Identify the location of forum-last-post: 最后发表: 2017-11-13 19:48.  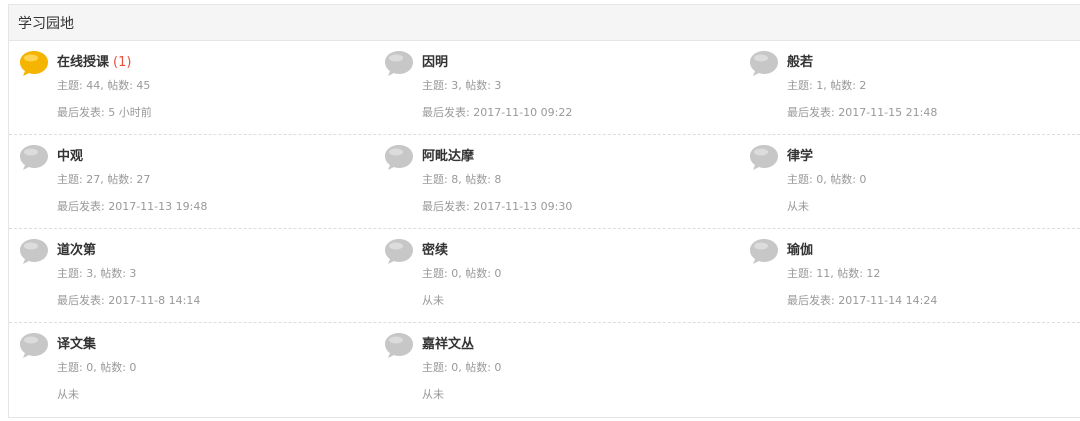
(132, 206).